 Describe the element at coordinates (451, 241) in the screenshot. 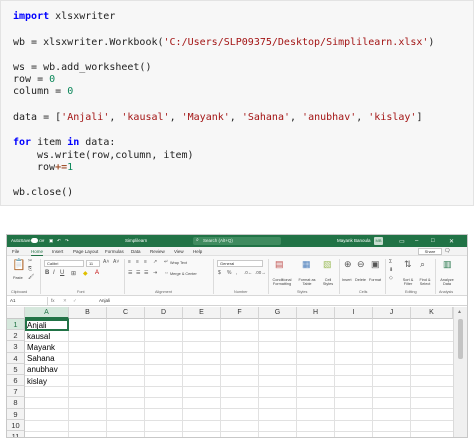

I see `close-button: ✕` at that location.